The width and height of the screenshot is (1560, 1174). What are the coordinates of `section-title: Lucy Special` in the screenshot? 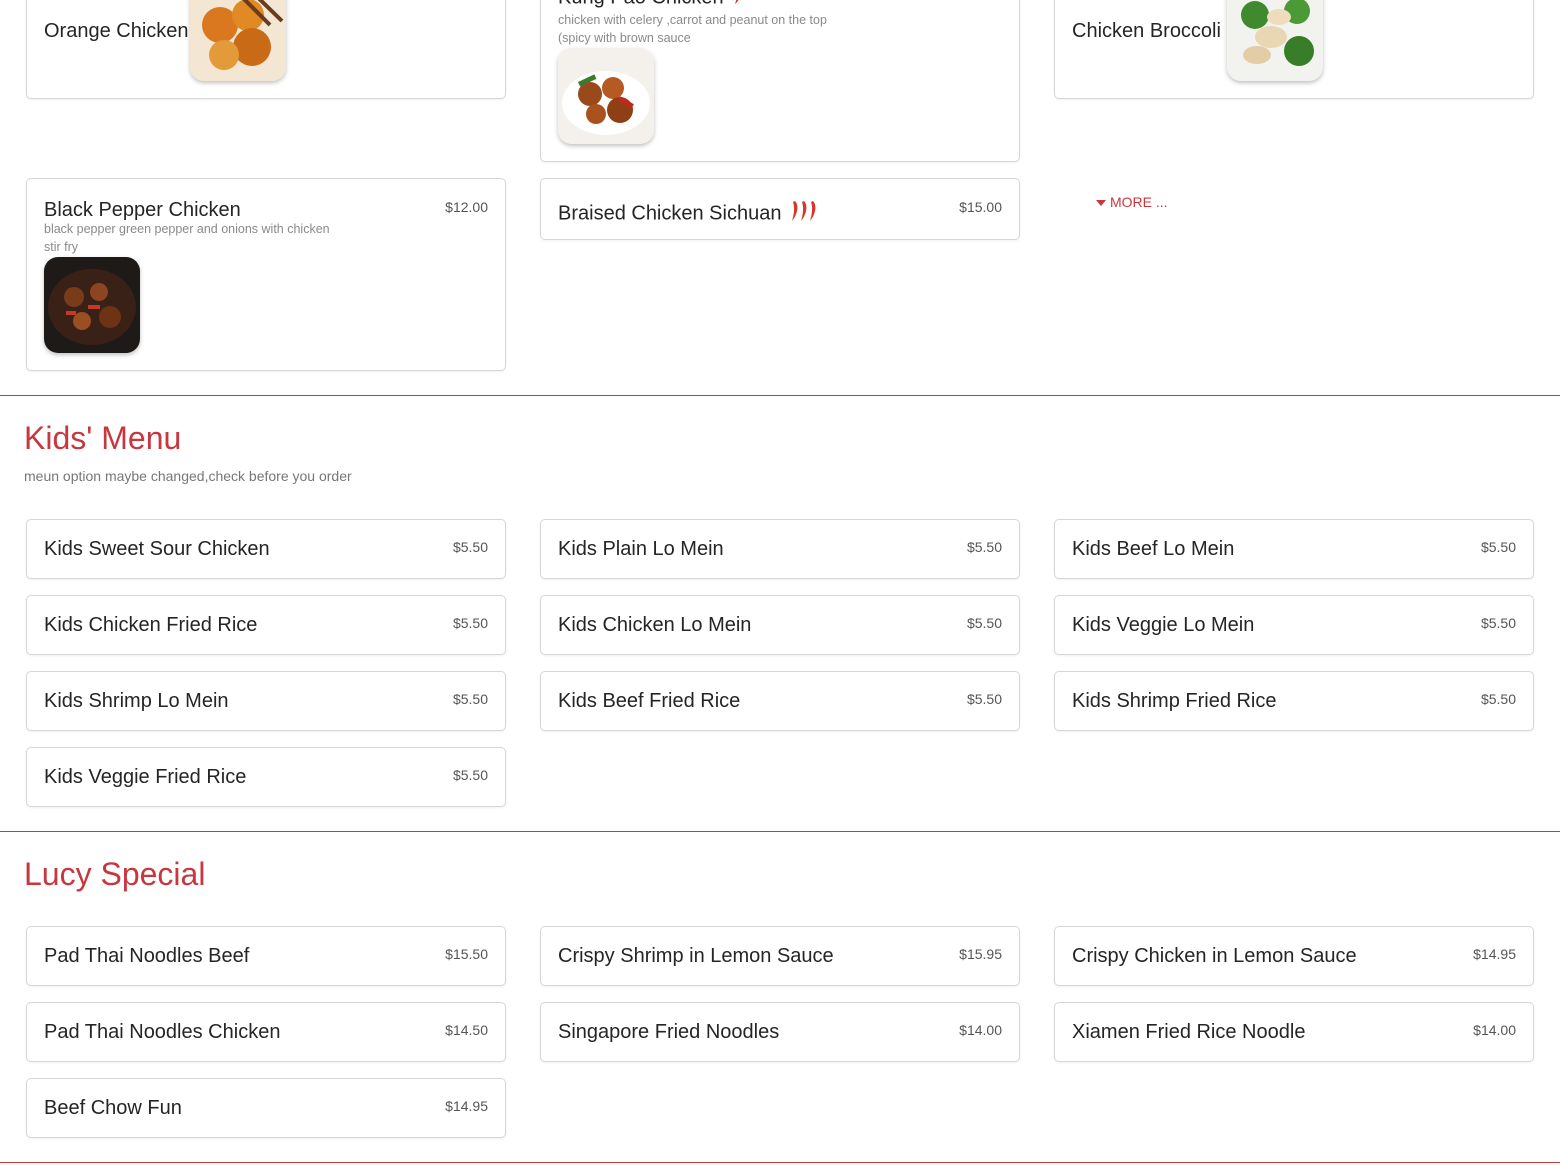 It's located at (115, 874).